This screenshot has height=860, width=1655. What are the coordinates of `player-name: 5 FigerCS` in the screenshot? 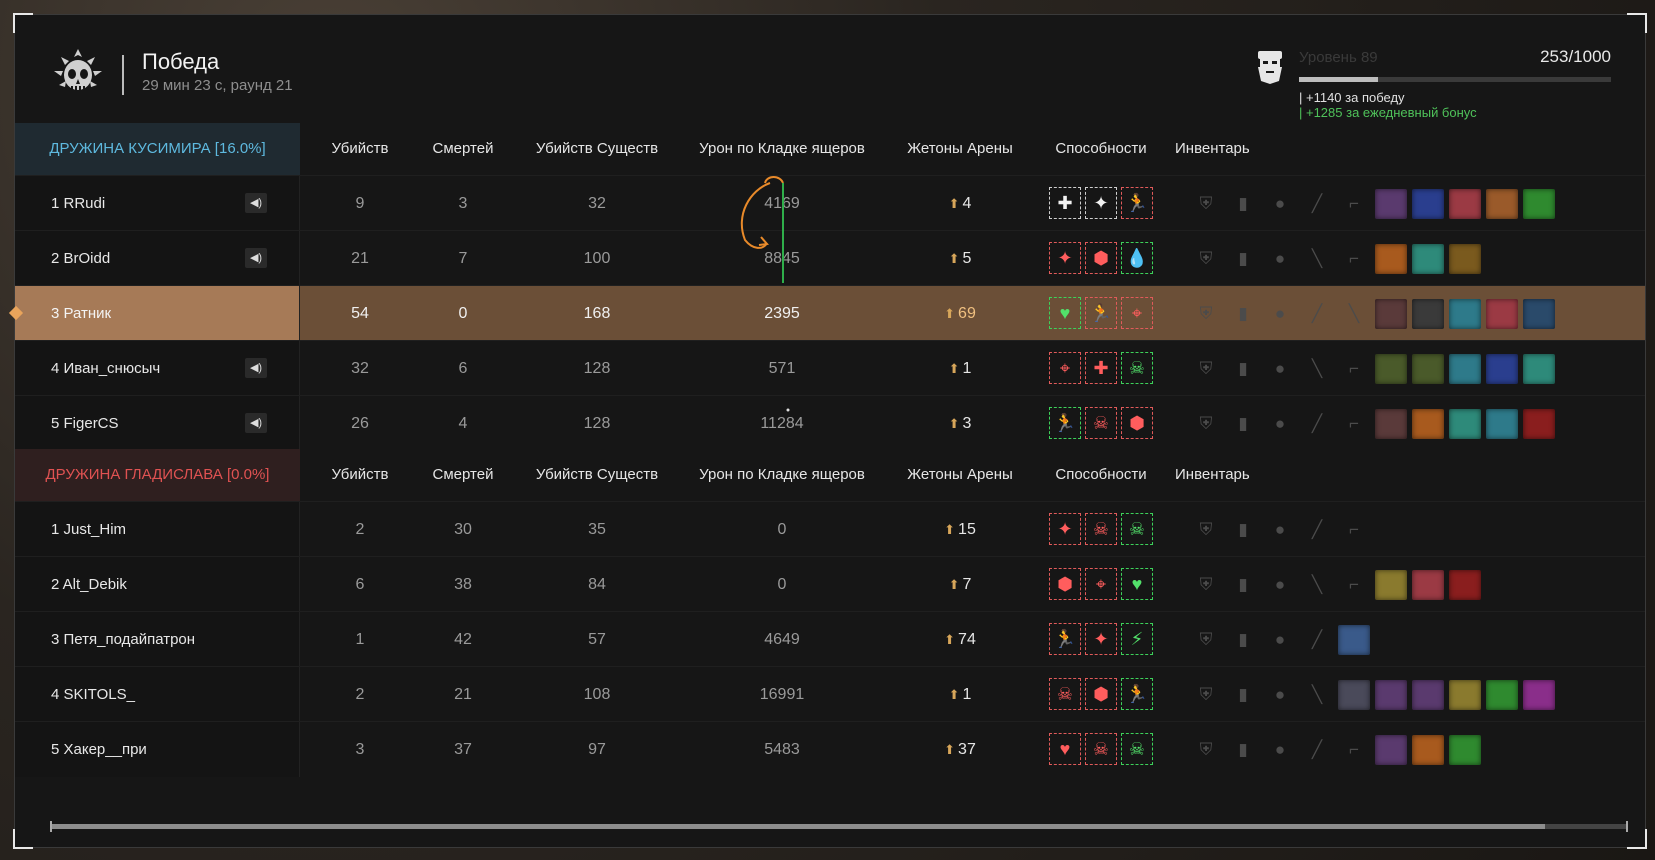 It's located at (85, 423).